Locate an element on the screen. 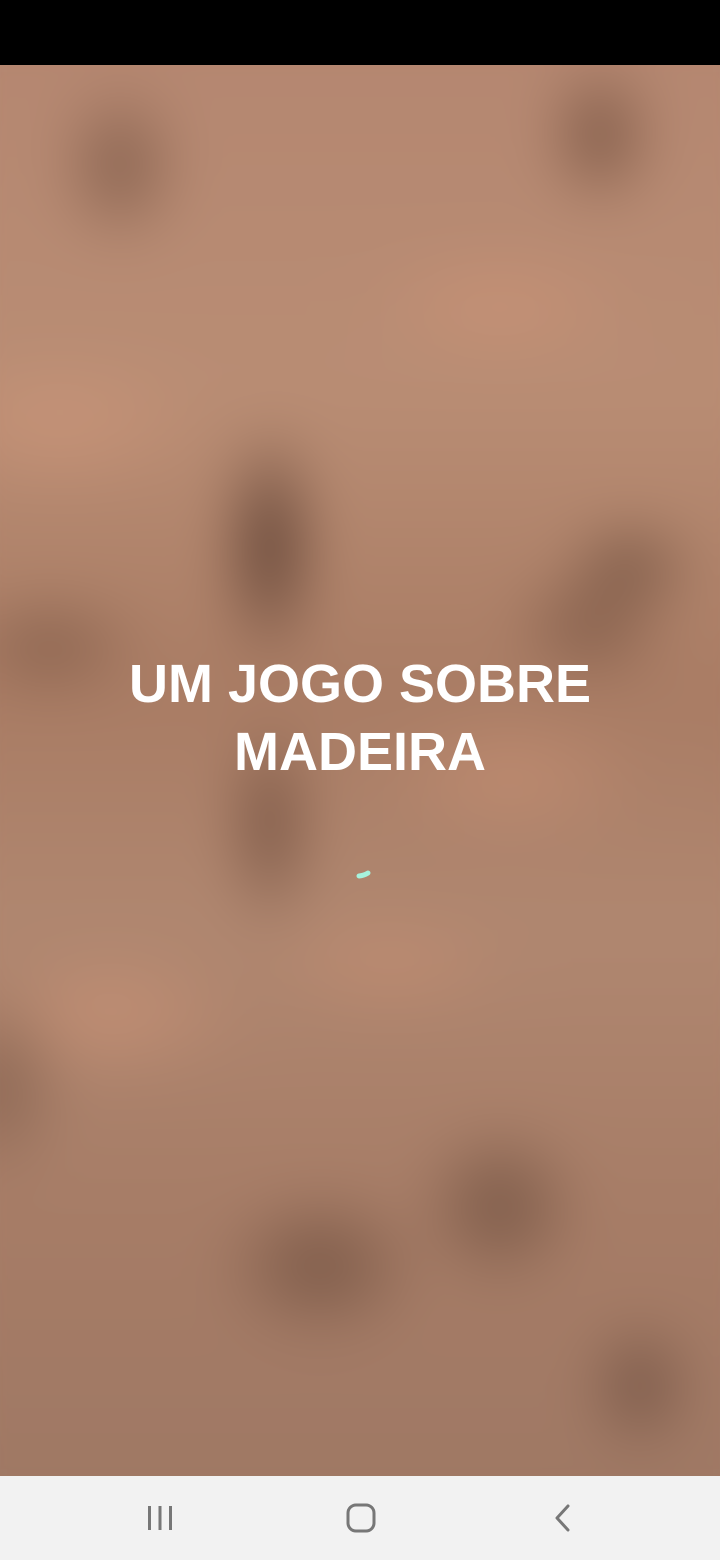 The width and height of the screenshot is (720, 1560). splash-title: UM JOGO SOBRE MADEIRA is located at coordinates (360, 718).